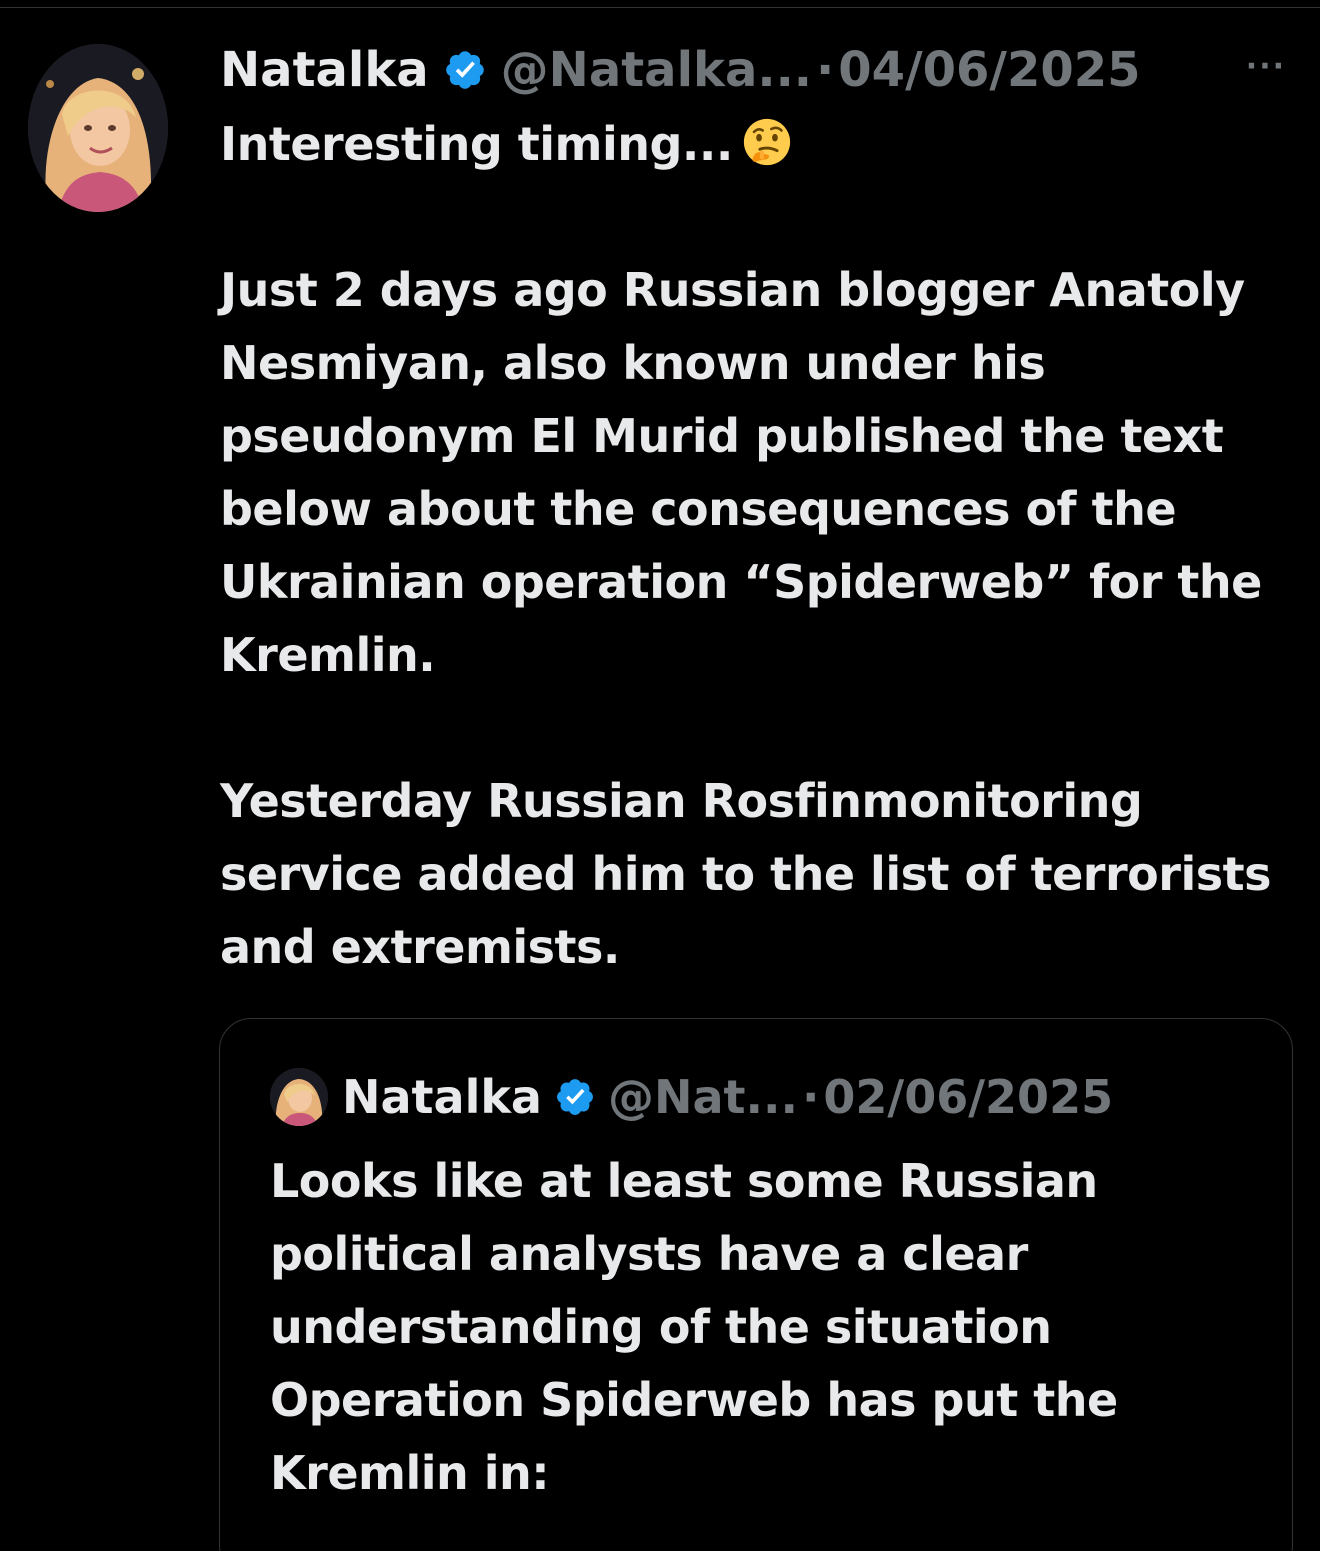 Image resolution: width=1320 pixels, height=1551 pixels. I want to click on thinking-face-icon, so click(767, 142).